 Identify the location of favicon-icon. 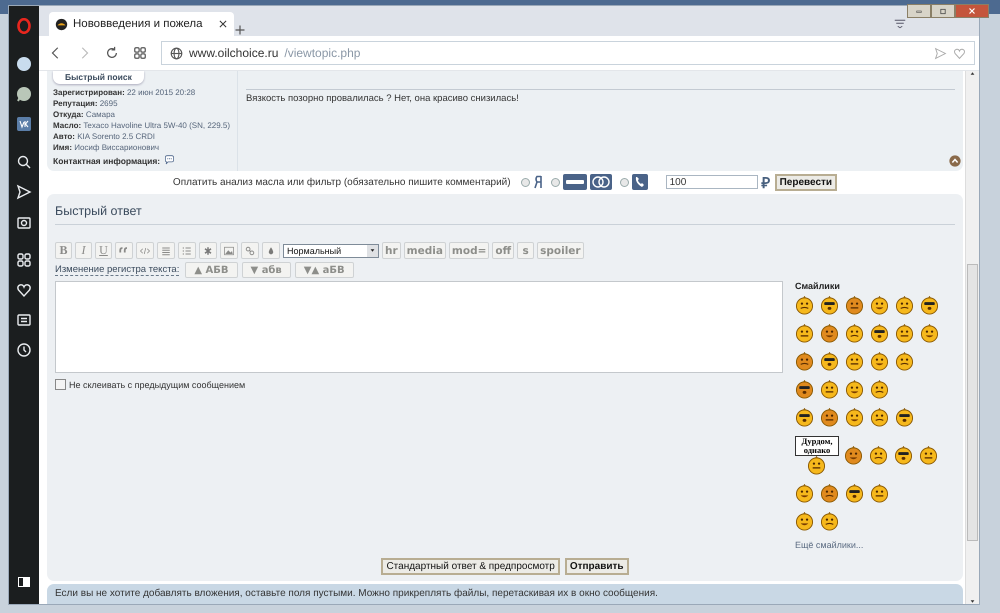
(61, 24).